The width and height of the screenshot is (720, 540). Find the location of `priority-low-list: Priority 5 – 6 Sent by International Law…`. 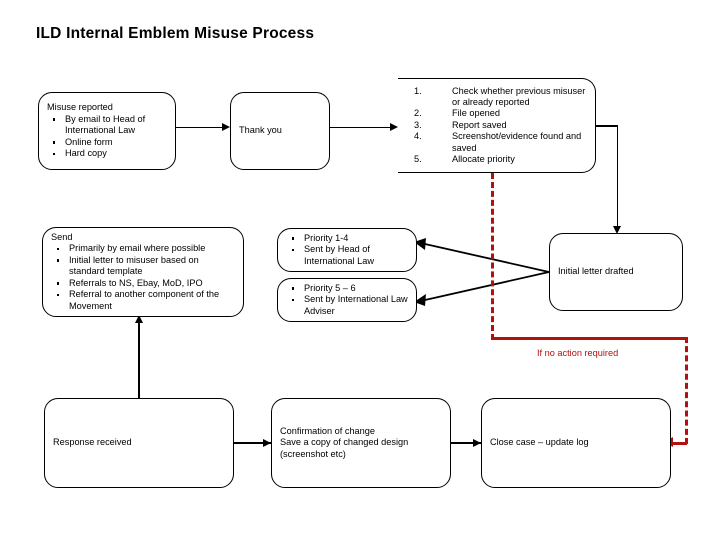

priority-low-list: Priority 5 – 6 Sent by International Law… is located at coordinates (347, 300).